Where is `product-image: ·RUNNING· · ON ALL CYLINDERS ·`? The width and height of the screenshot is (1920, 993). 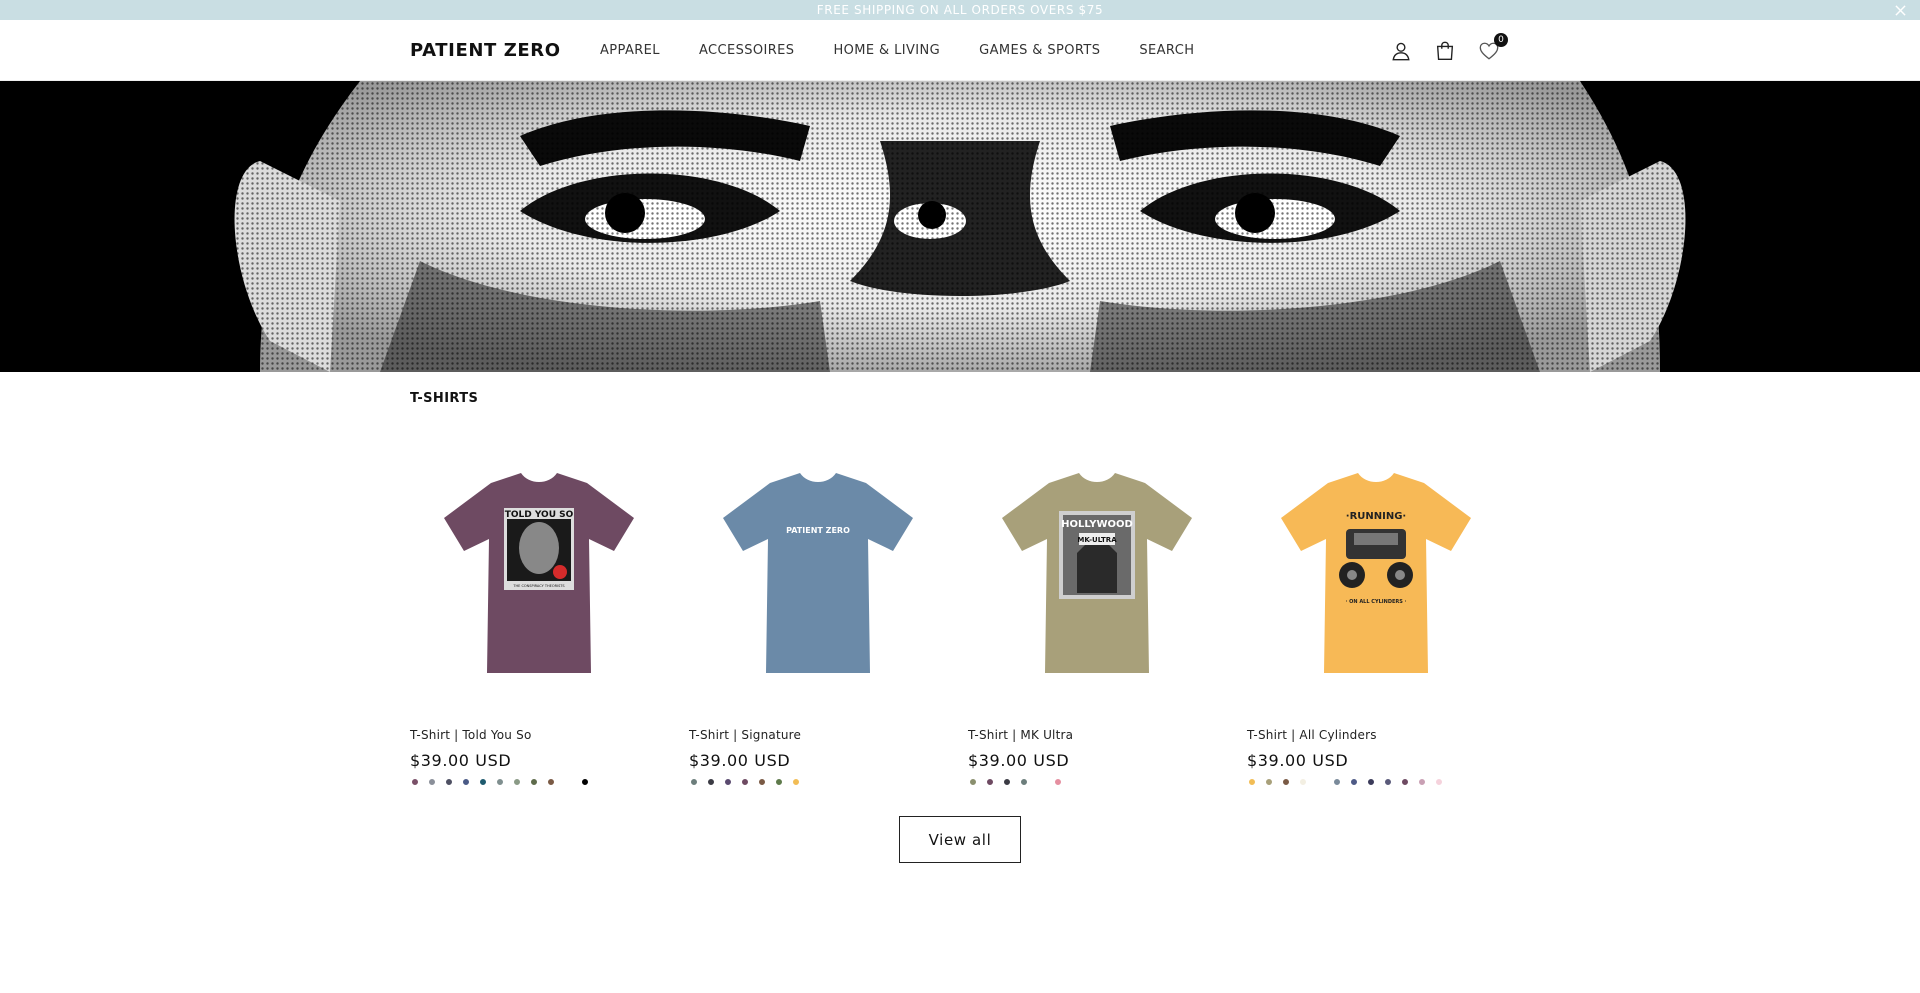 product-image: ·RUNNING· · ON ALL CYLINDERS · is located at coordinates (1376, 573).